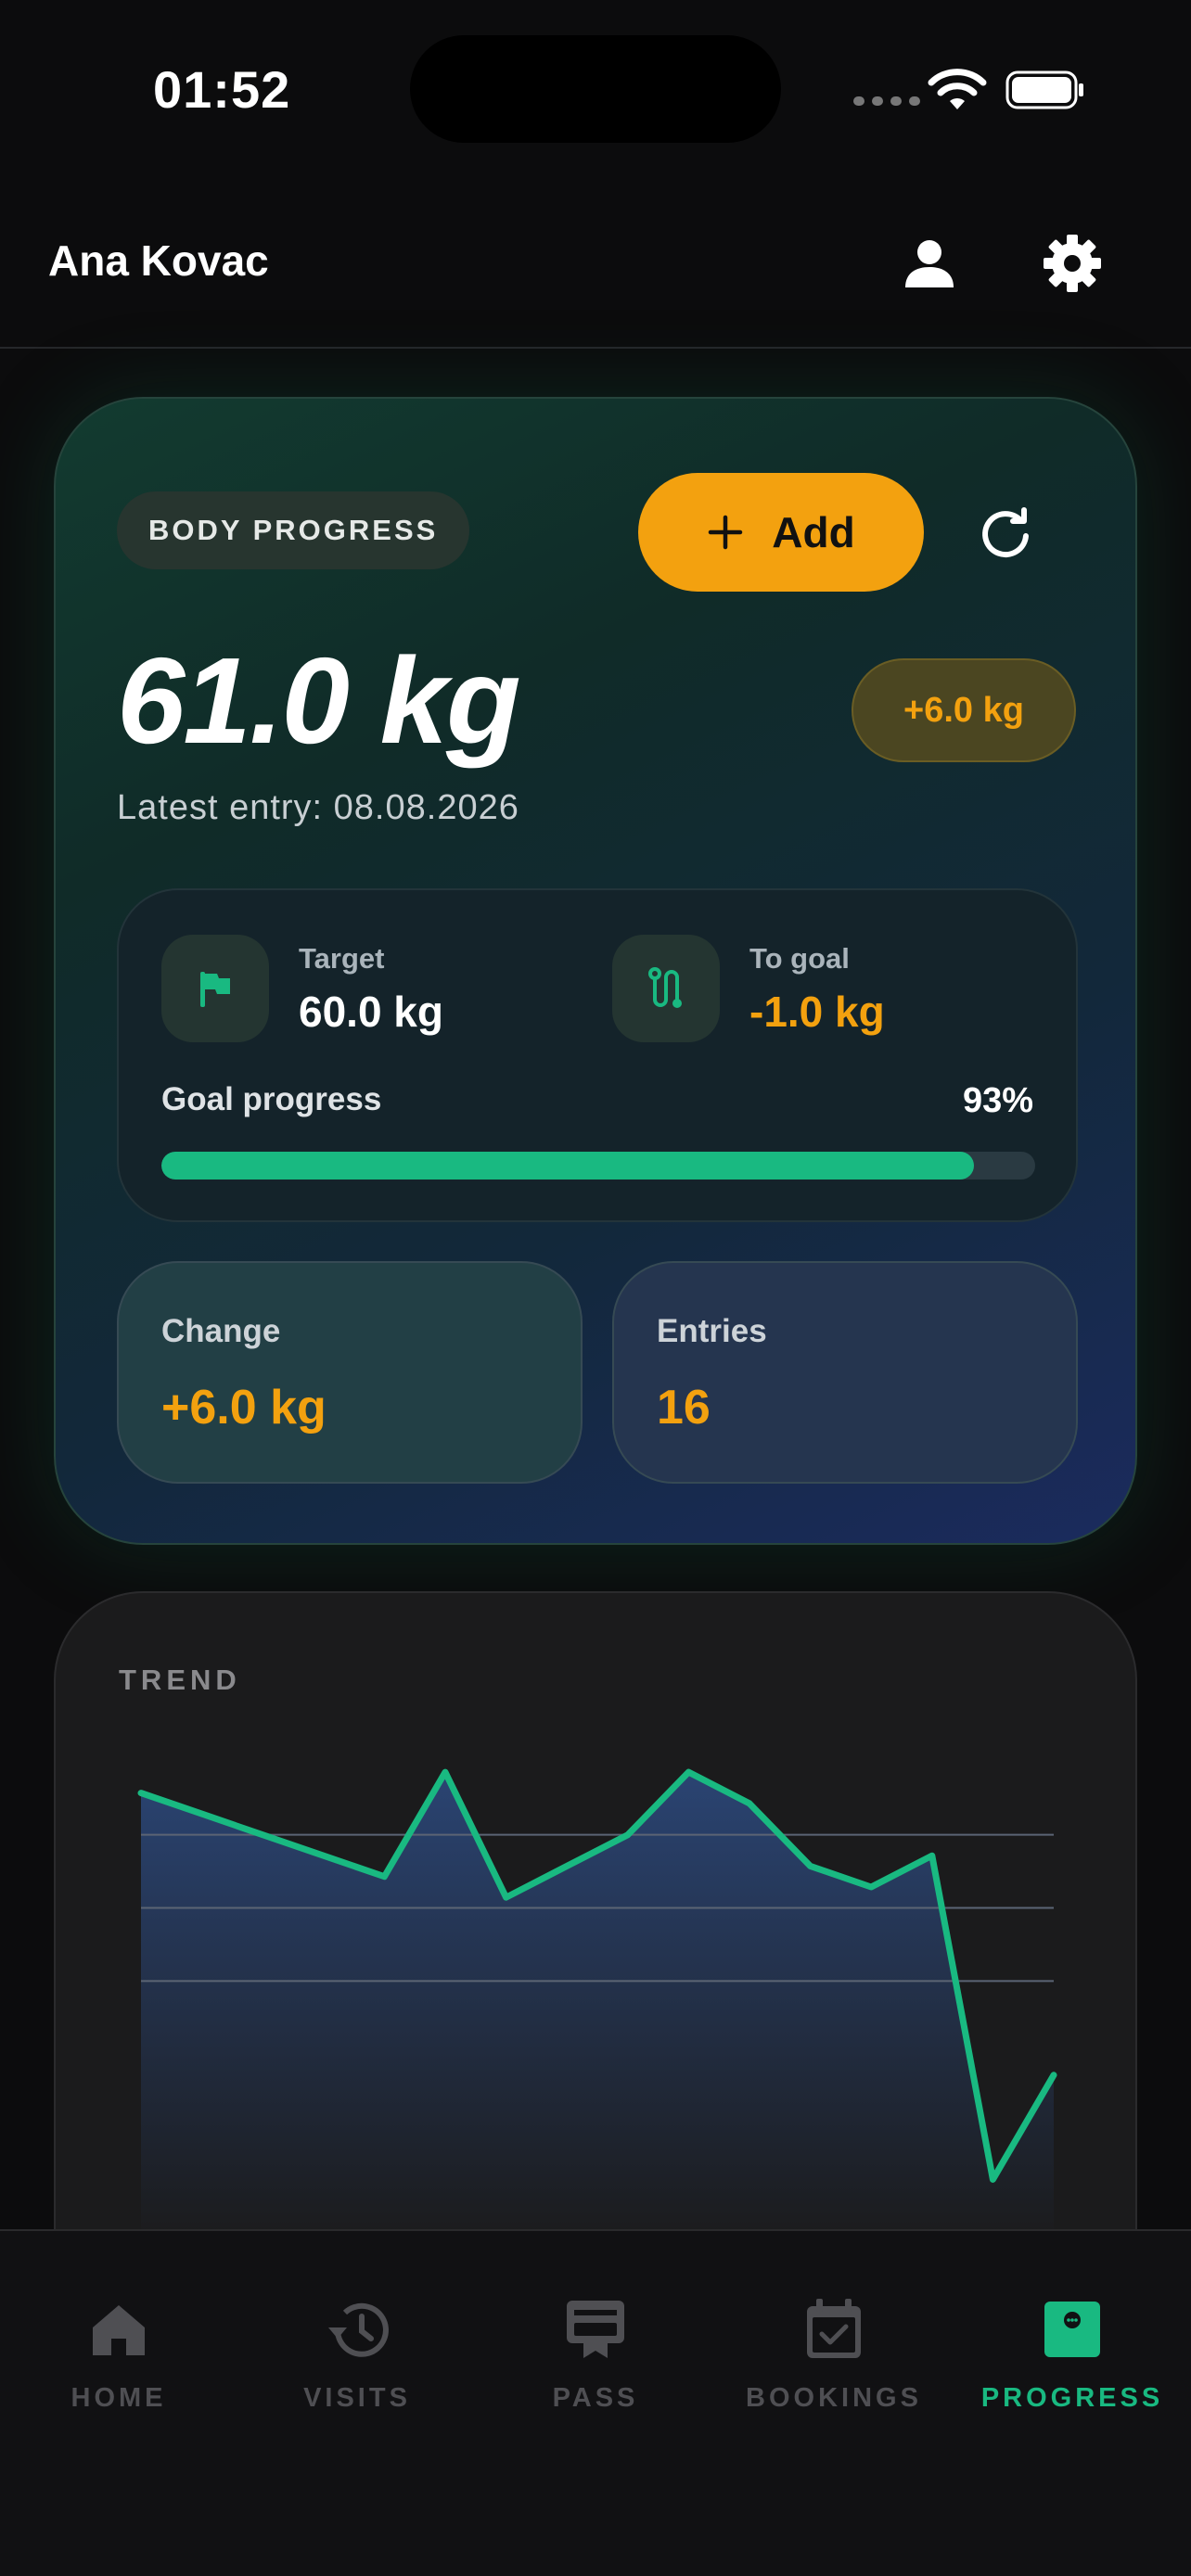 This screenshot has width=1191, height=2576. I want to click on goal-progress-percent: 93%, so click(997, 1100).